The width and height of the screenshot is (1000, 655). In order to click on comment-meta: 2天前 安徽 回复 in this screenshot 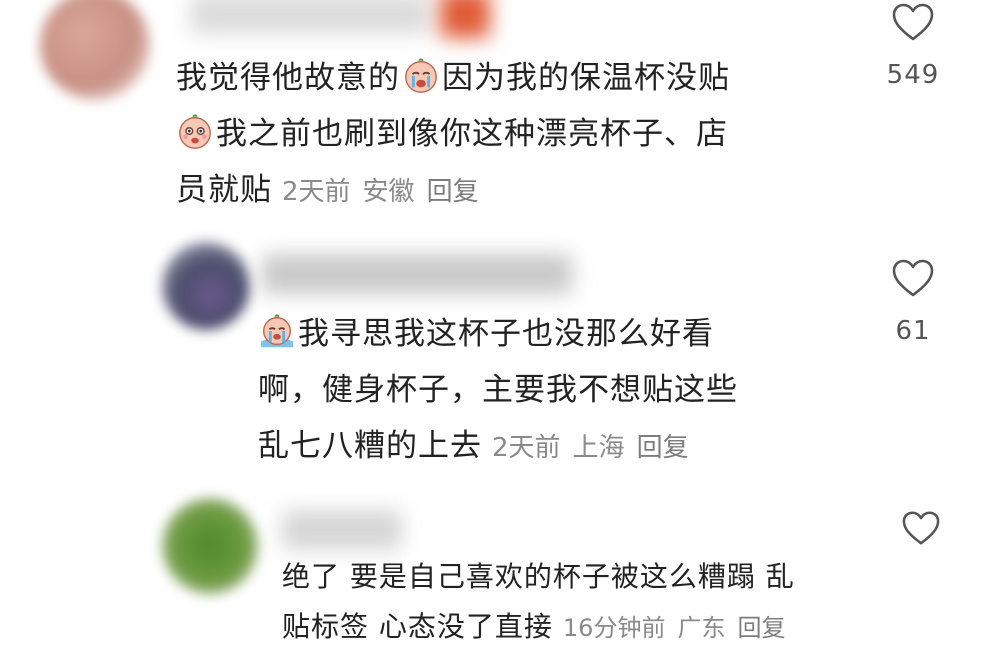, I will do `click(386, 192)`.